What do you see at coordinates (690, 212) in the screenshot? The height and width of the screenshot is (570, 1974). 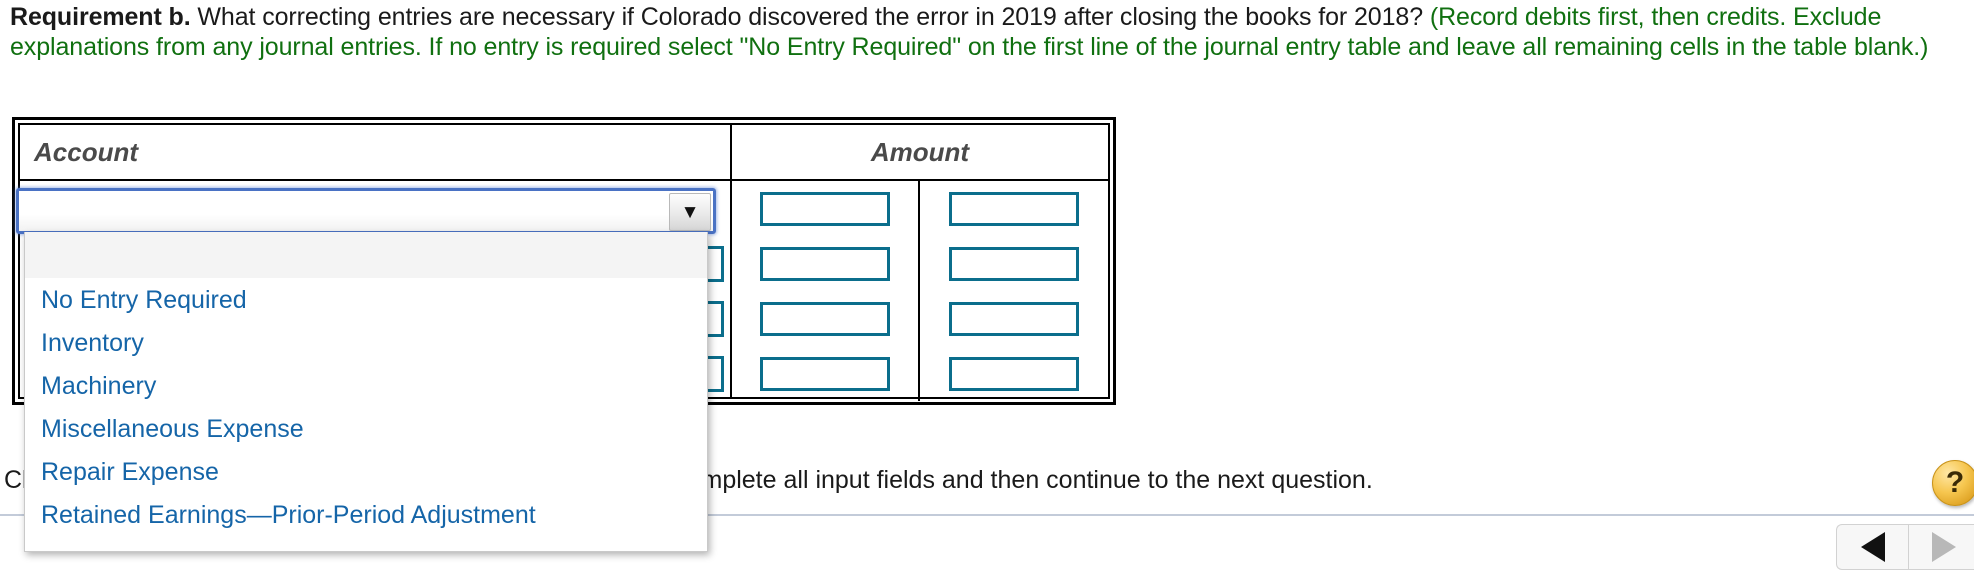 I see `chevron-down-icon: ▼` at bounding box center [690, 212].